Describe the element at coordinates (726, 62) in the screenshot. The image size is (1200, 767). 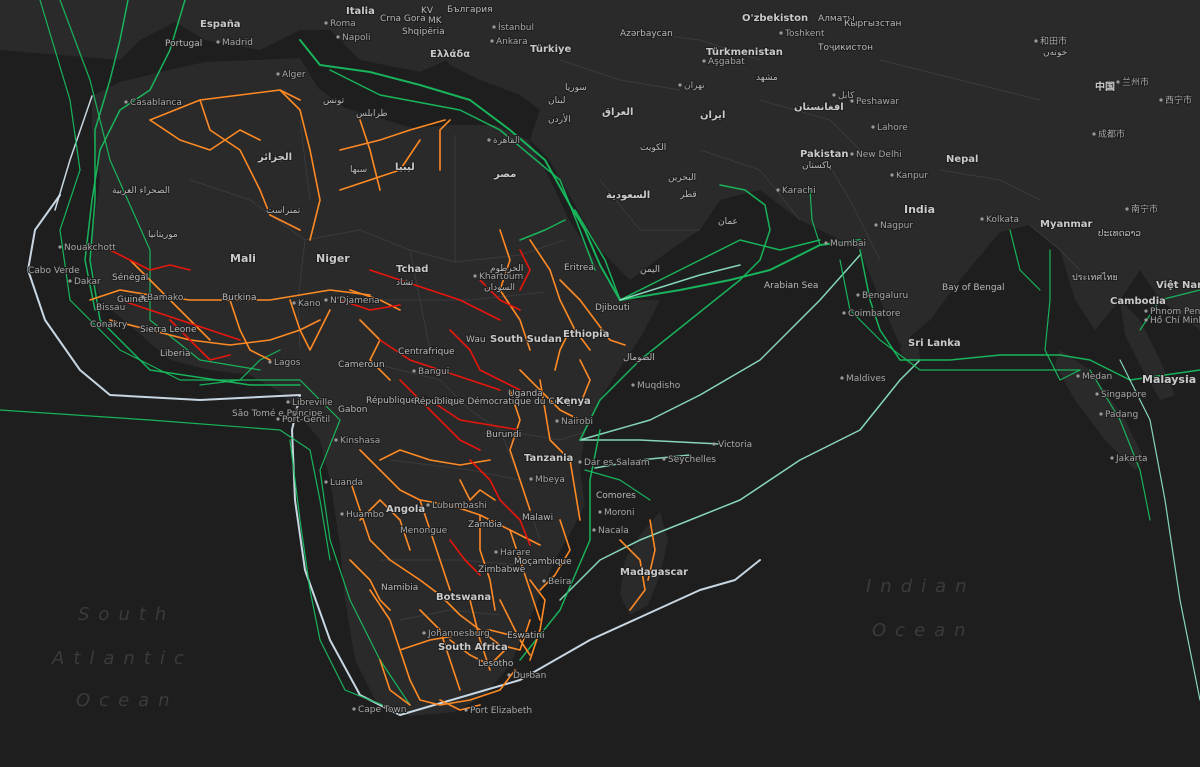
I see `place-label-asgabat: Aşgabat` at that location.